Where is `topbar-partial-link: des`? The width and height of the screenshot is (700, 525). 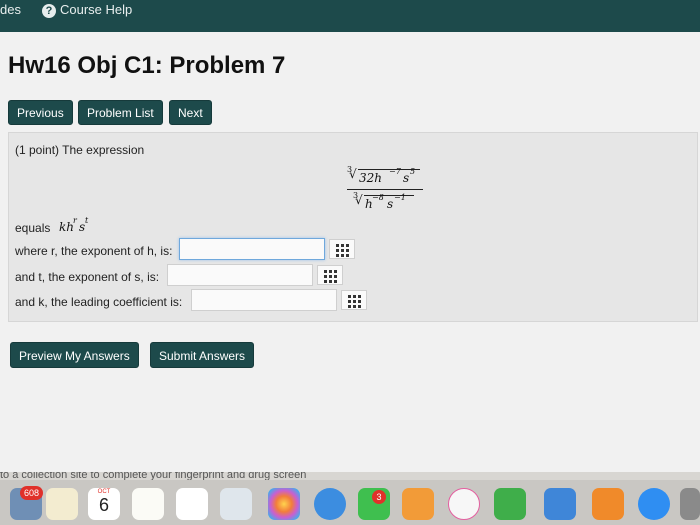 topbar-partial-link: des is located at coordinates (10, 9).